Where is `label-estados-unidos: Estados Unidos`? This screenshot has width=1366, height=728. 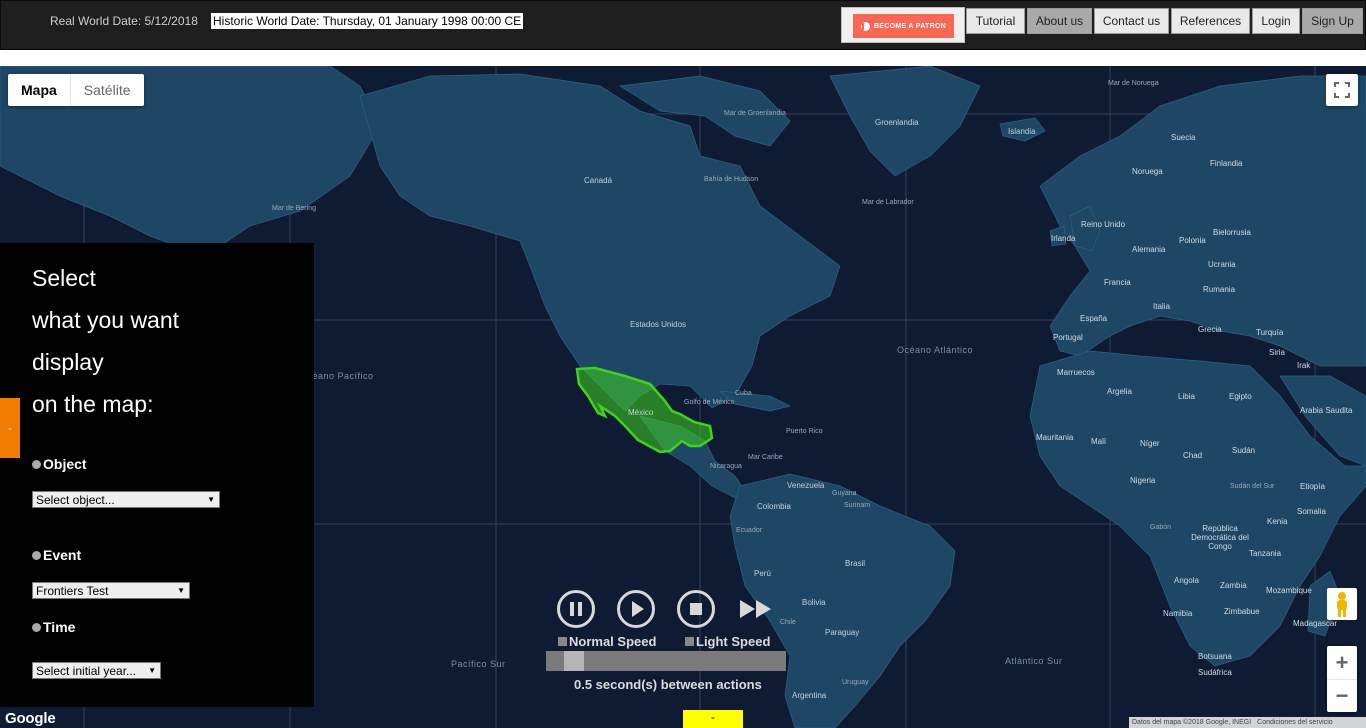 label-estados-unidos: Estados Unidos is located at coordinates (658, 324).